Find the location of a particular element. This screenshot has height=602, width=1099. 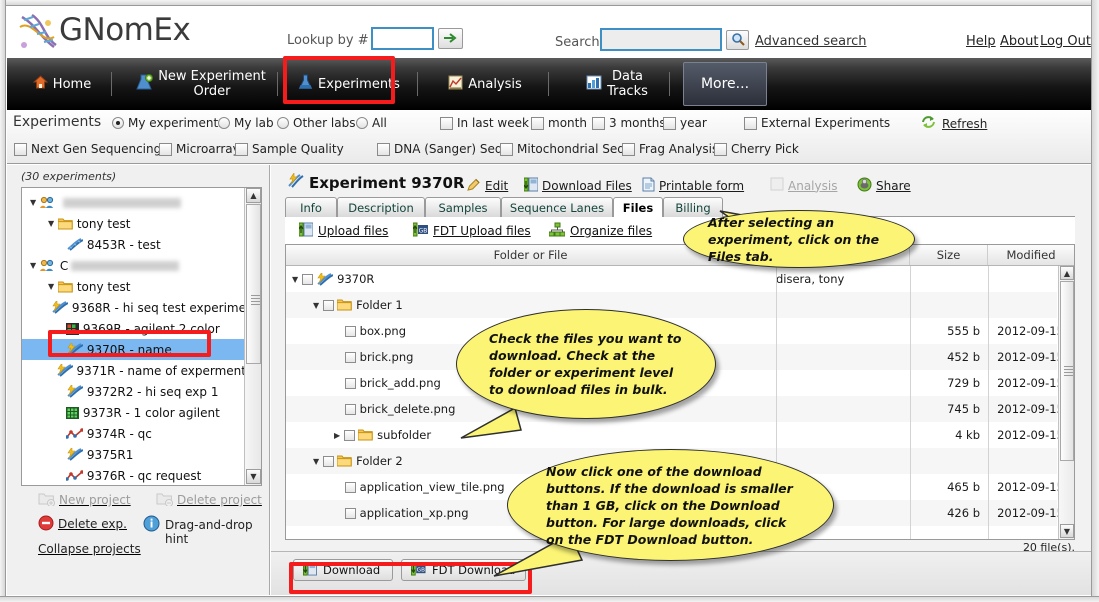

checkbox-cherry-pick: Cherry Pick is located at coordinates (756, 149).